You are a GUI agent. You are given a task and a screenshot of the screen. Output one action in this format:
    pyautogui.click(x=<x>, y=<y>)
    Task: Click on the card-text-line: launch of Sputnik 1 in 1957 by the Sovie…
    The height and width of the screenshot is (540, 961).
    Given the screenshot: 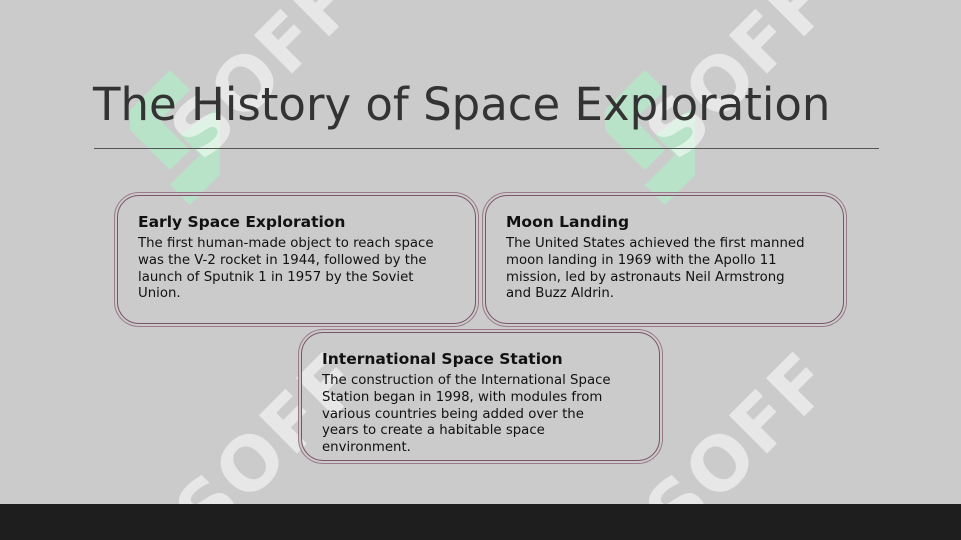 What is the action you would take?
    pyautogui.click(x=276, y=277)
    